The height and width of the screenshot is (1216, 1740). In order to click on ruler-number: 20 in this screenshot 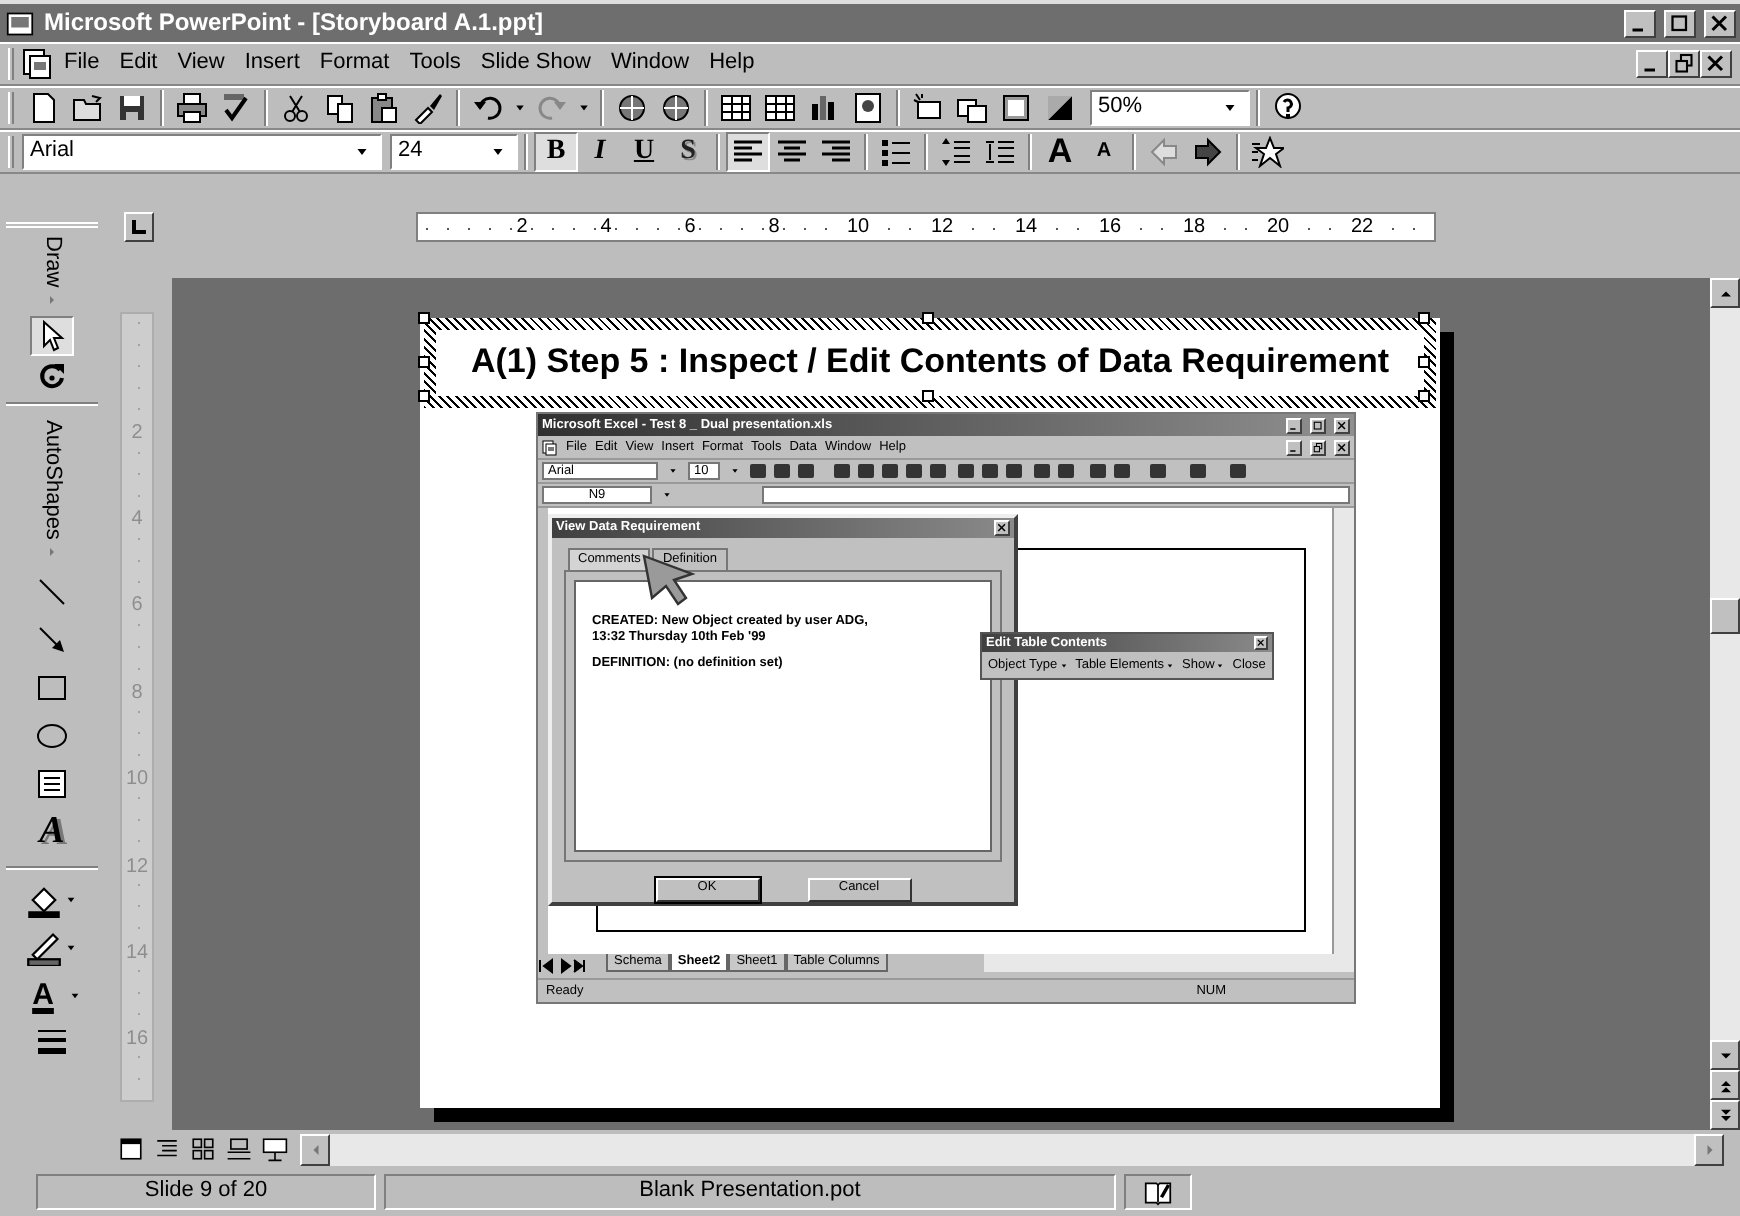, I will do `click(1278, 226)`.